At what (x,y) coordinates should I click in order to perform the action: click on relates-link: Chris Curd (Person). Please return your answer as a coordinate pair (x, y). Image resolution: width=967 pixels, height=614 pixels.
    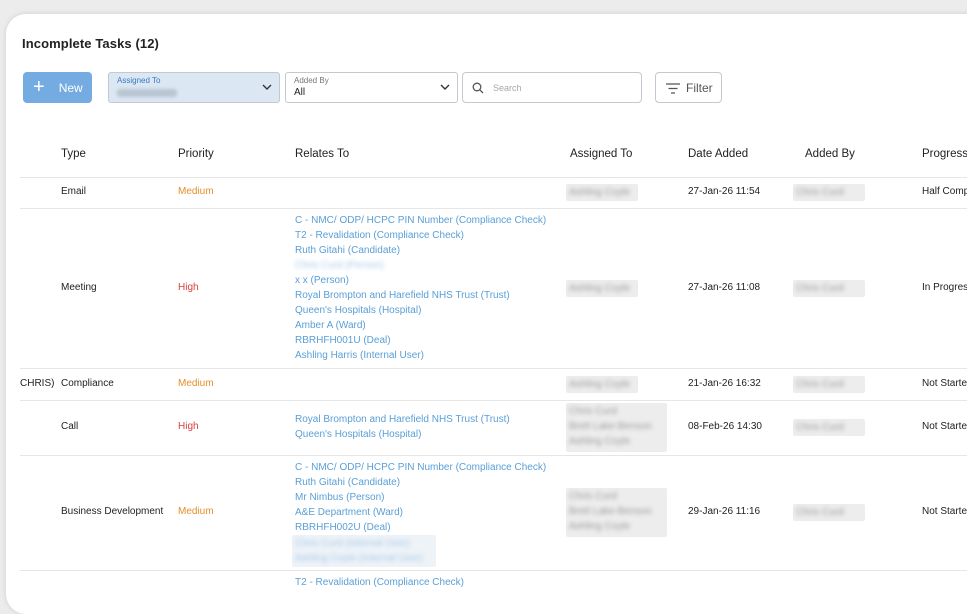
    Looking at the image, I should click on (420, 265).